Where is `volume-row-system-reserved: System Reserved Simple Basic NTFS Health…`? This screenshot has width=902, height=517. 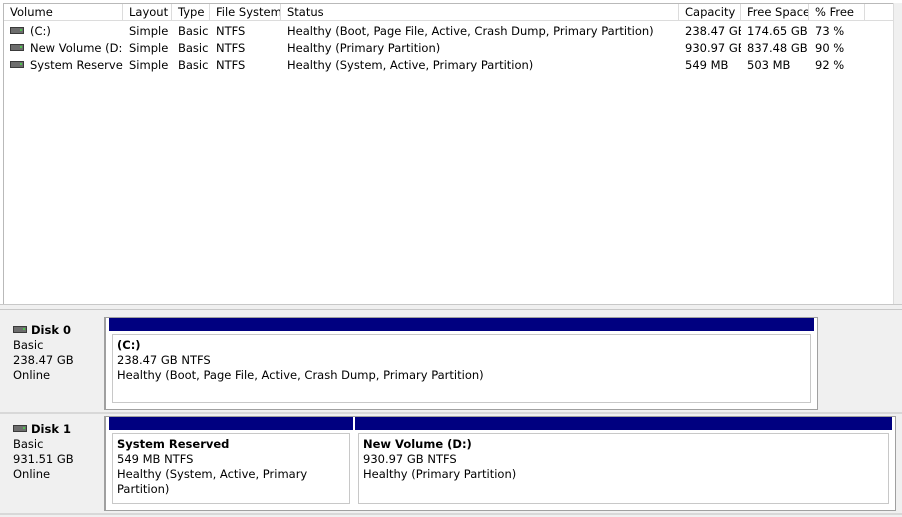 volume-row-system-reserved: System Reserved Simple Basic NTFS Health… is located at coordinates (449, 65).